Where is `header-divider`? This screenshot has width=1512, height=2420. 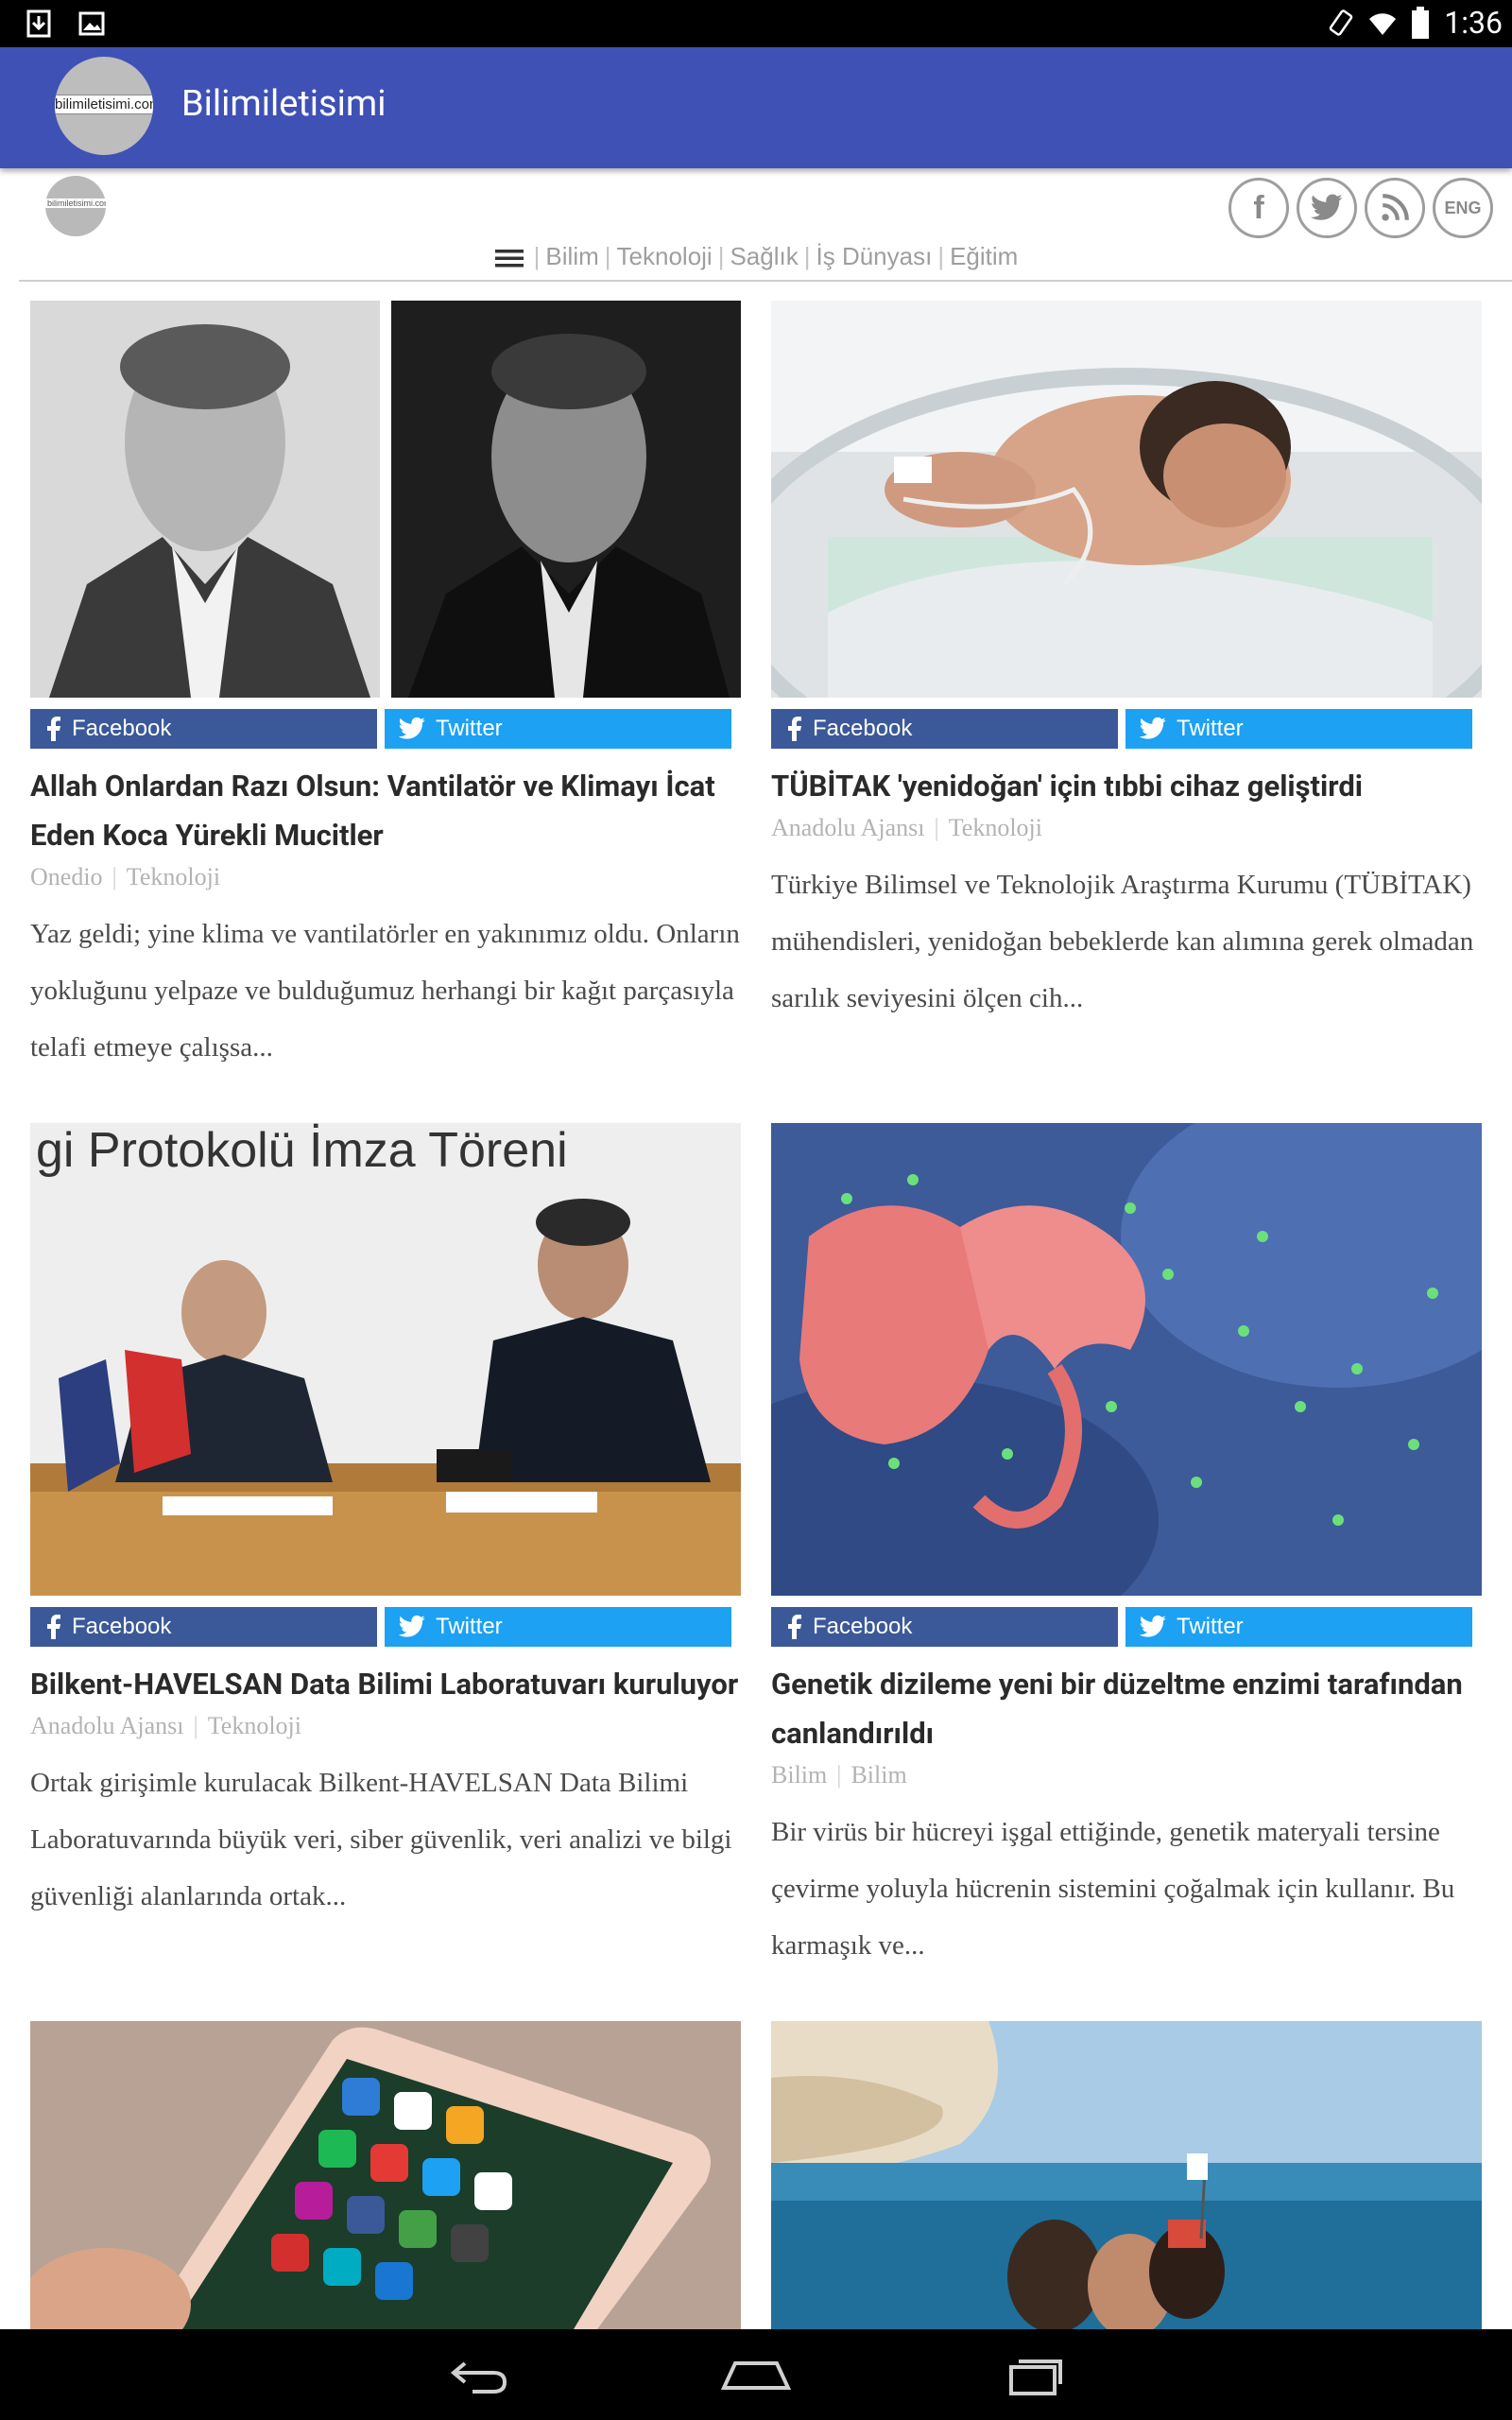
header-divider is located at coordinates (765, 281).